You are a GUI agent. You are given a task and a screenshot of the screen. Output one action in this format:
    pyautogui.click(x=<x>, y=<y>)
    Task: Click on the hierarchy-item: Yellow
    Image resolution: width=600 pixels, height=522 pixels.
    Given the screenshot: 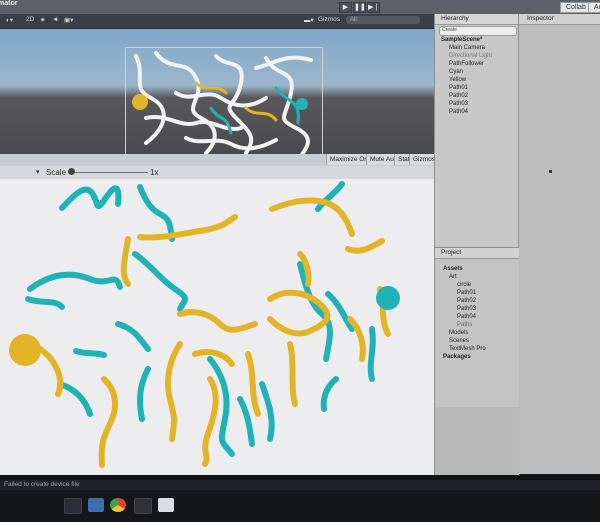 What is the action you would take?
    pyautogui.click(x=457, y=80)
    